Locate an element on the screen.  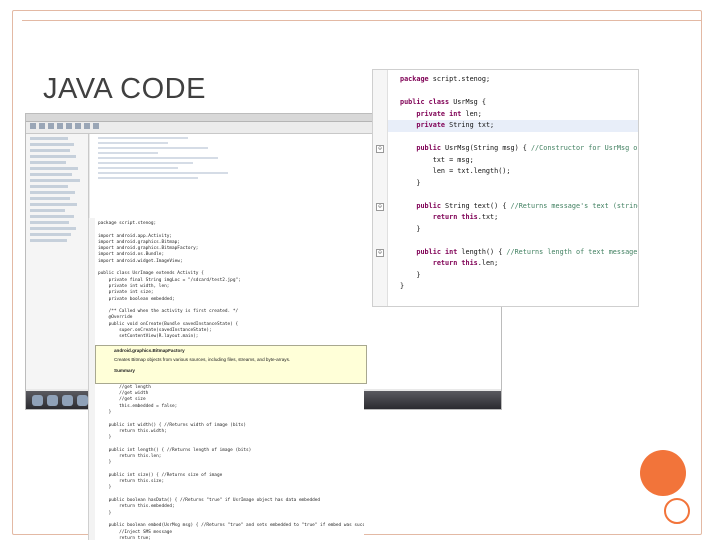
code-token: len; is located at coordinates (471, 113).